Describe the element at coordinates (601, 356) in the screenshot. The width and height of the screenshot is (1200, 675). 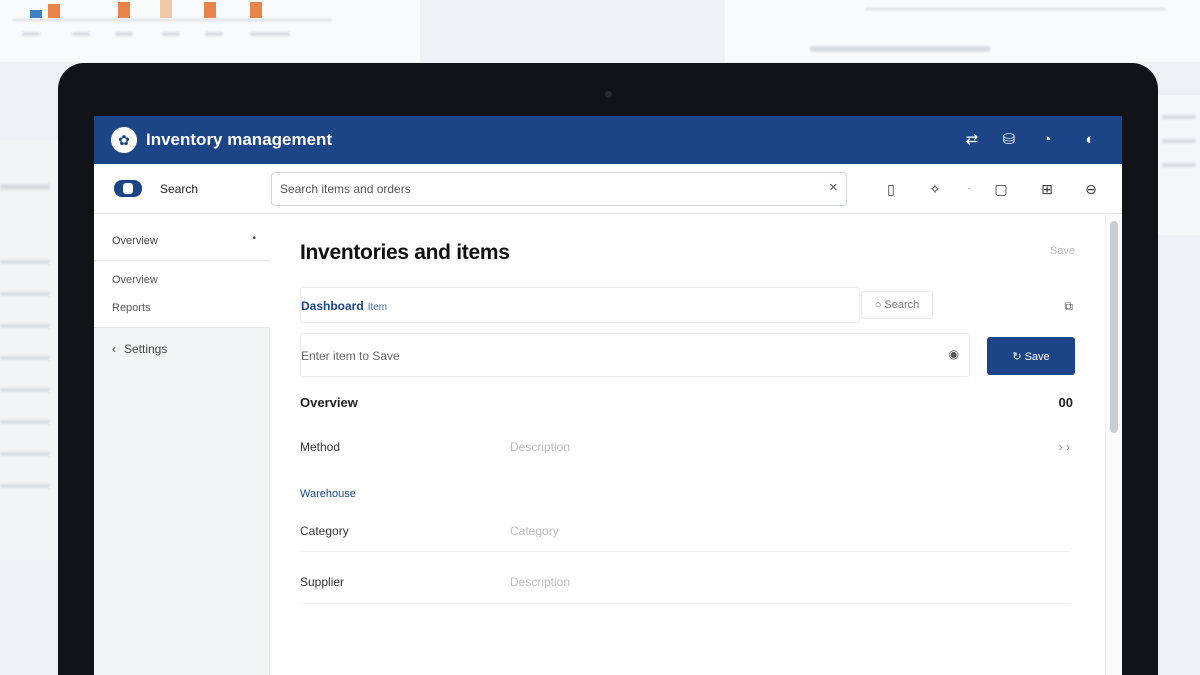
I see `item-entry-input` at that location.